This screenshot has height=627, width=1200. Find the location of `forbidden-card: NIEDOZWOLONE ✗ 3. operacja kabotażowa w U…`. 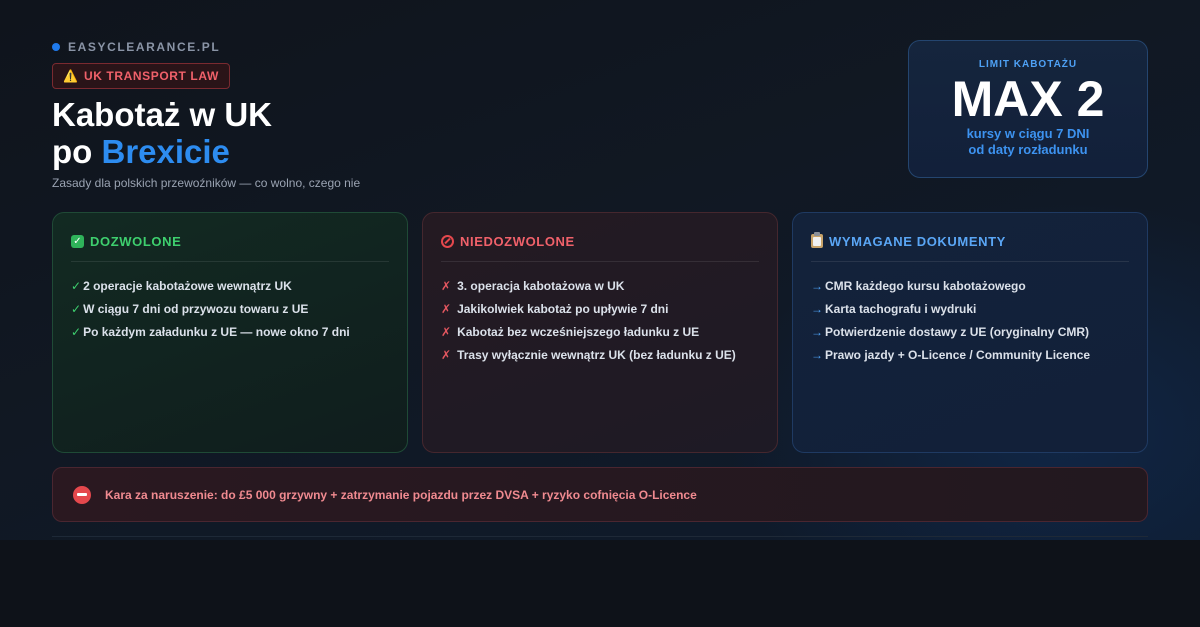

forbidden-card: NIEDOZWOLONE ✗ 3. operacja kabotażowa w U… is located at coordinates (600, 332).